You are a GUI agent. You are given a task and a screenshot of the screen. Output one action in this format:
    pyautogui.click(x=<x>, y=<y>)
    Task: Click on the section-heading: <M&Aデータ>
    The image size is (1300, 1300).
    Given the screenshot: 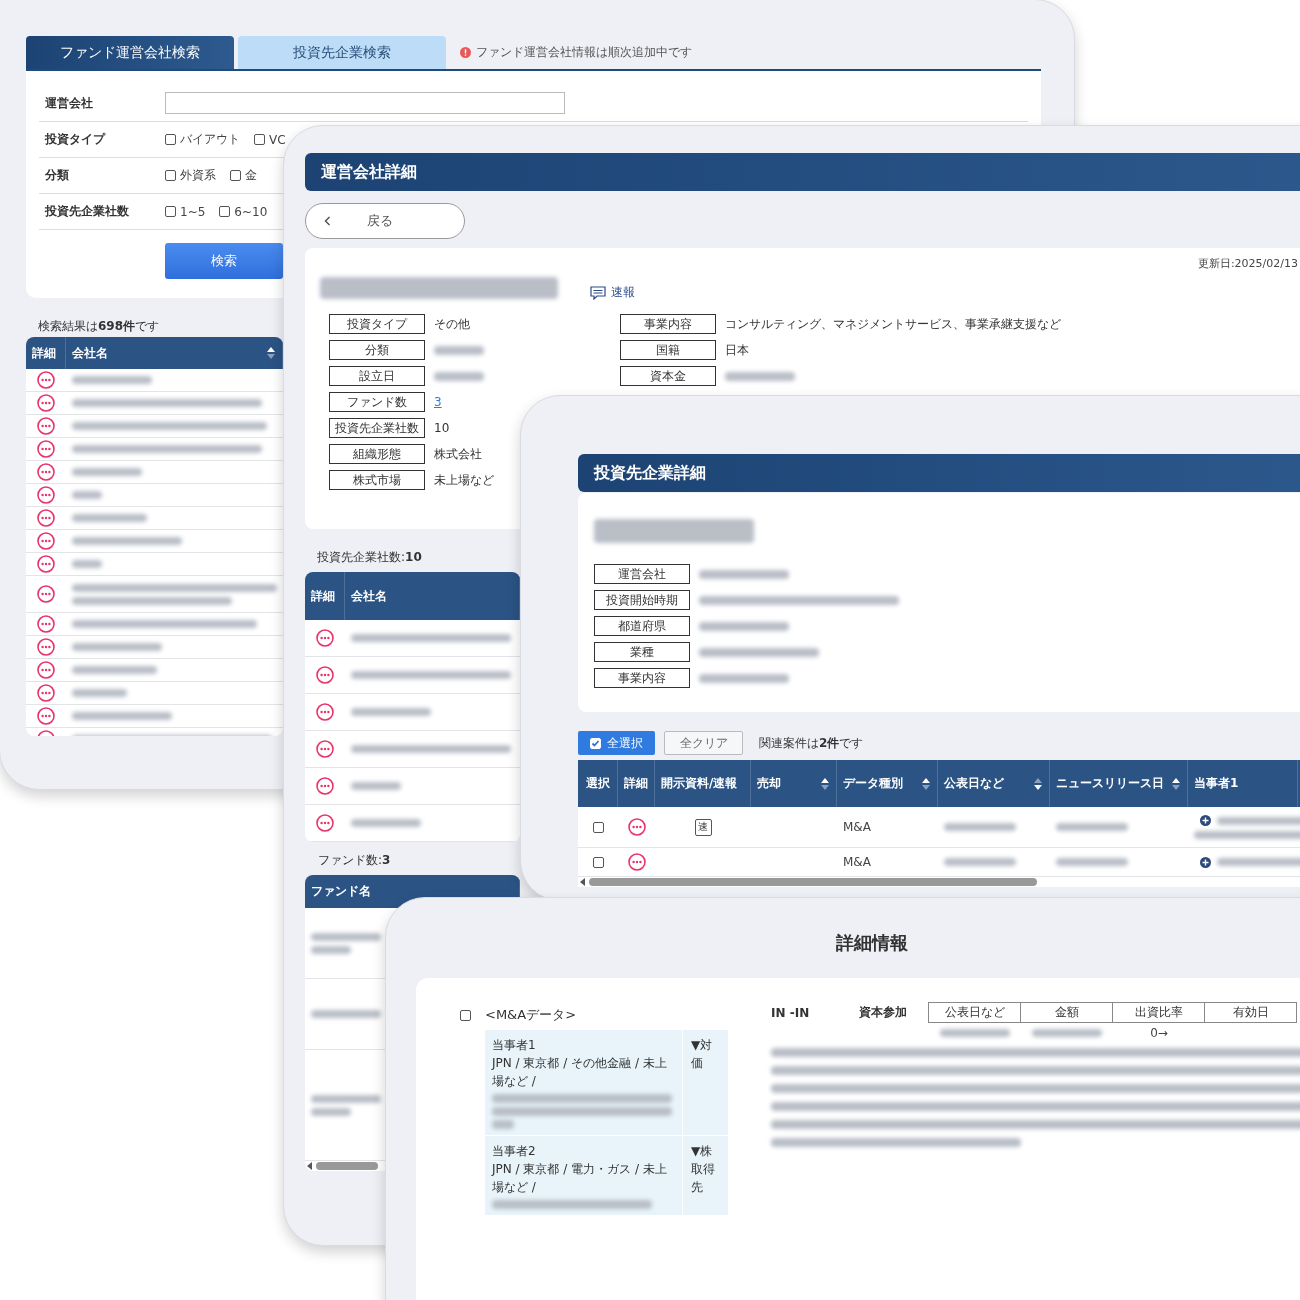 What is the action you would take?
    pyautogui.click(x=531, y=1015)
    